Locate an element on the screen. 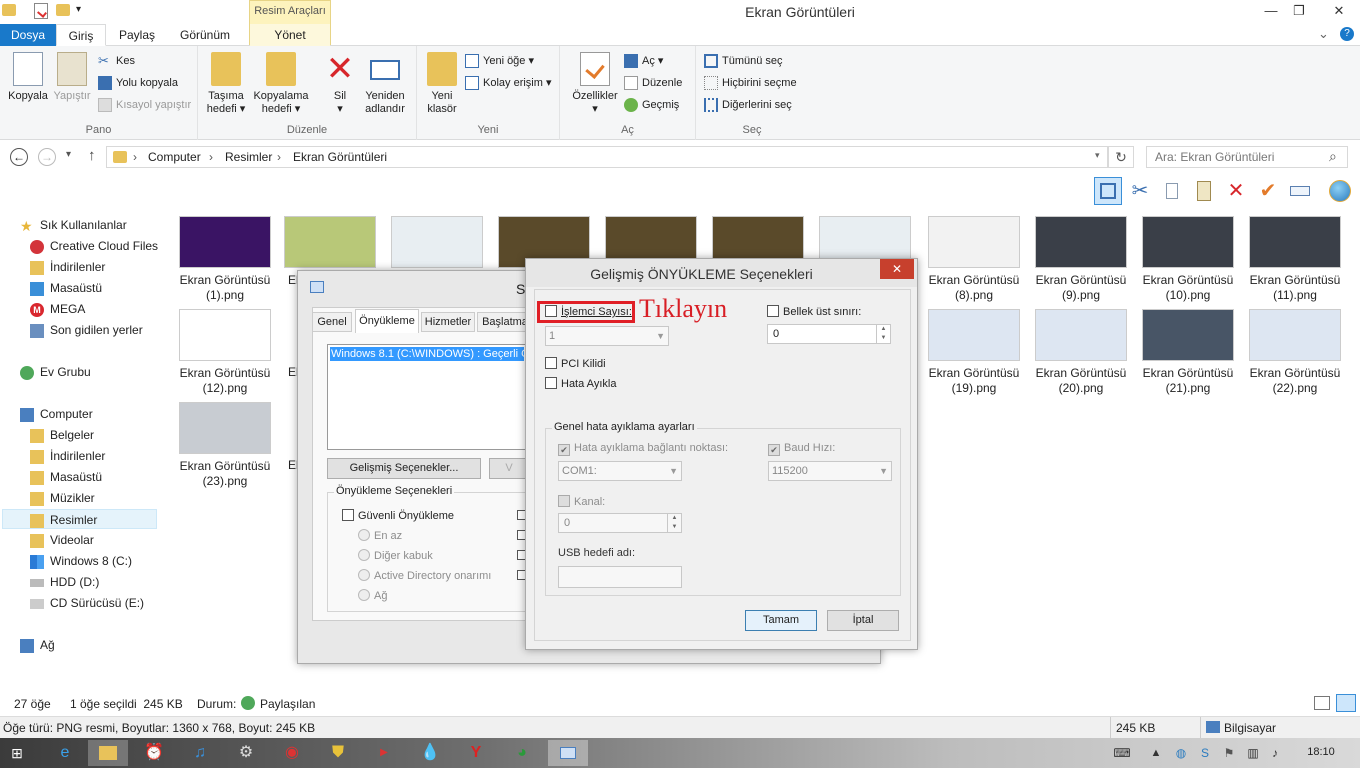 Image resolution: width=1360 pixels, height=768 pixels. select-none-button: Hiçbirini seçme is located at coordinates (750, 83).